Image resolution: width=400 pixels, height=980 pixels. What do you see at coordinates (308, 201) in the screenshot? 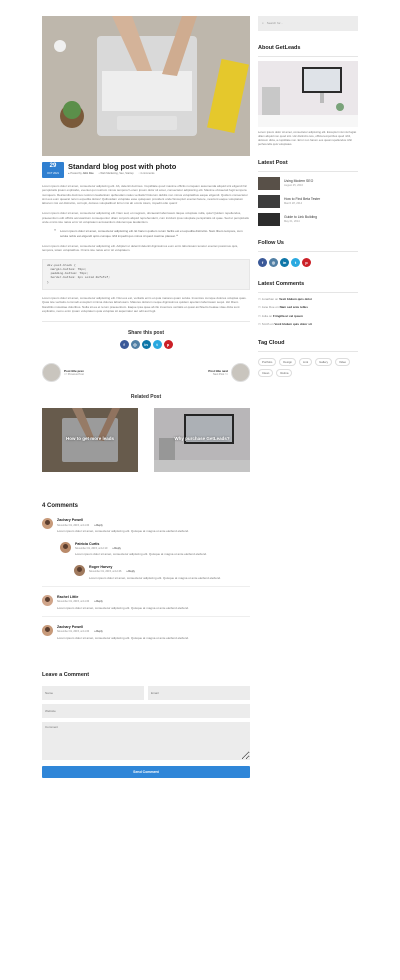
I see `latest-post-item: How to Find Beta Tester March 28, 2014` at bounding box center [308, 201].